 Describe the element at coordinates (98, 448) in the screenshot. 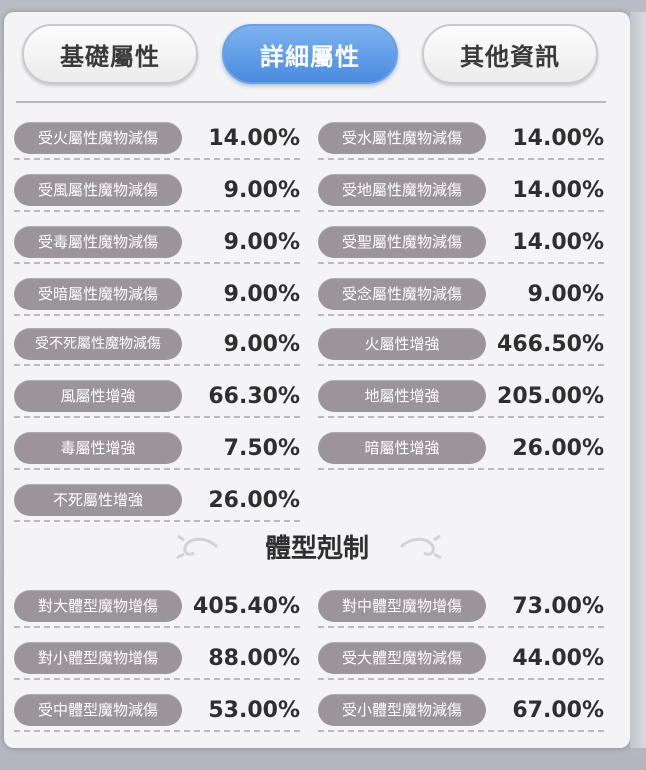

I see `stat-label: 毒屬性增強` at that location.